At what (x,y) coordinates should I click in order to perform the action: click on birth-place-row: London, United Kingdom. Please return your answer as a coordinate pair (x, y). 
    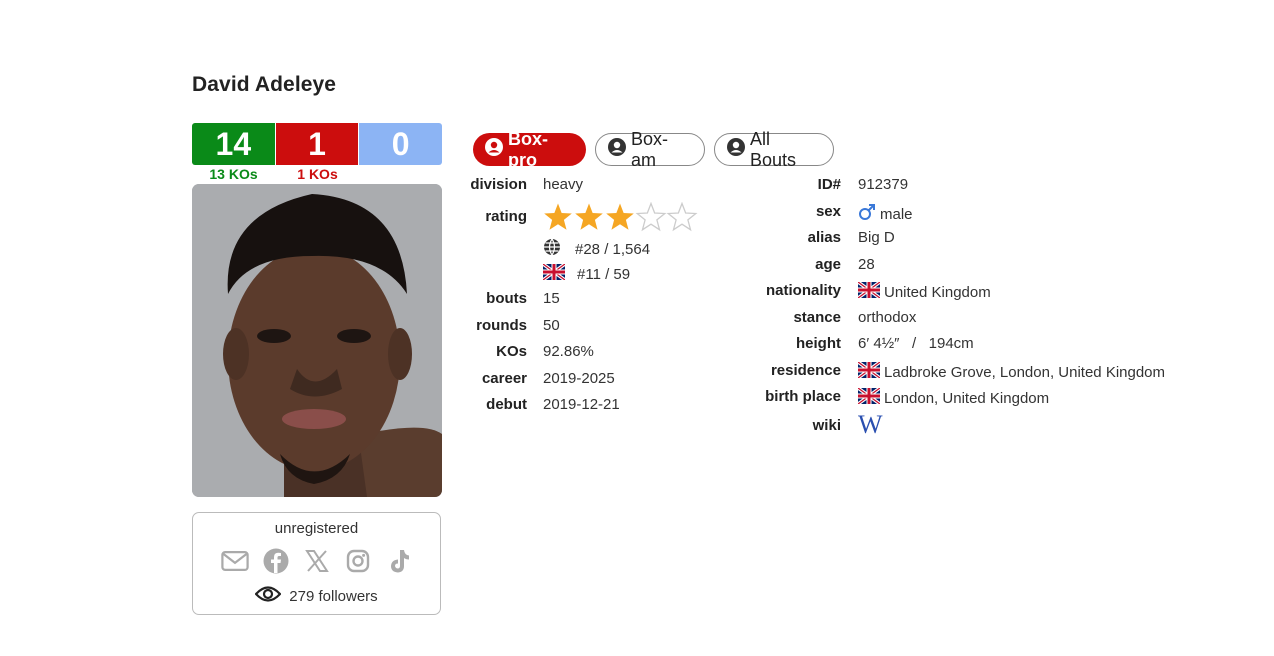
    Looking at the image, I should click on (952, 397).